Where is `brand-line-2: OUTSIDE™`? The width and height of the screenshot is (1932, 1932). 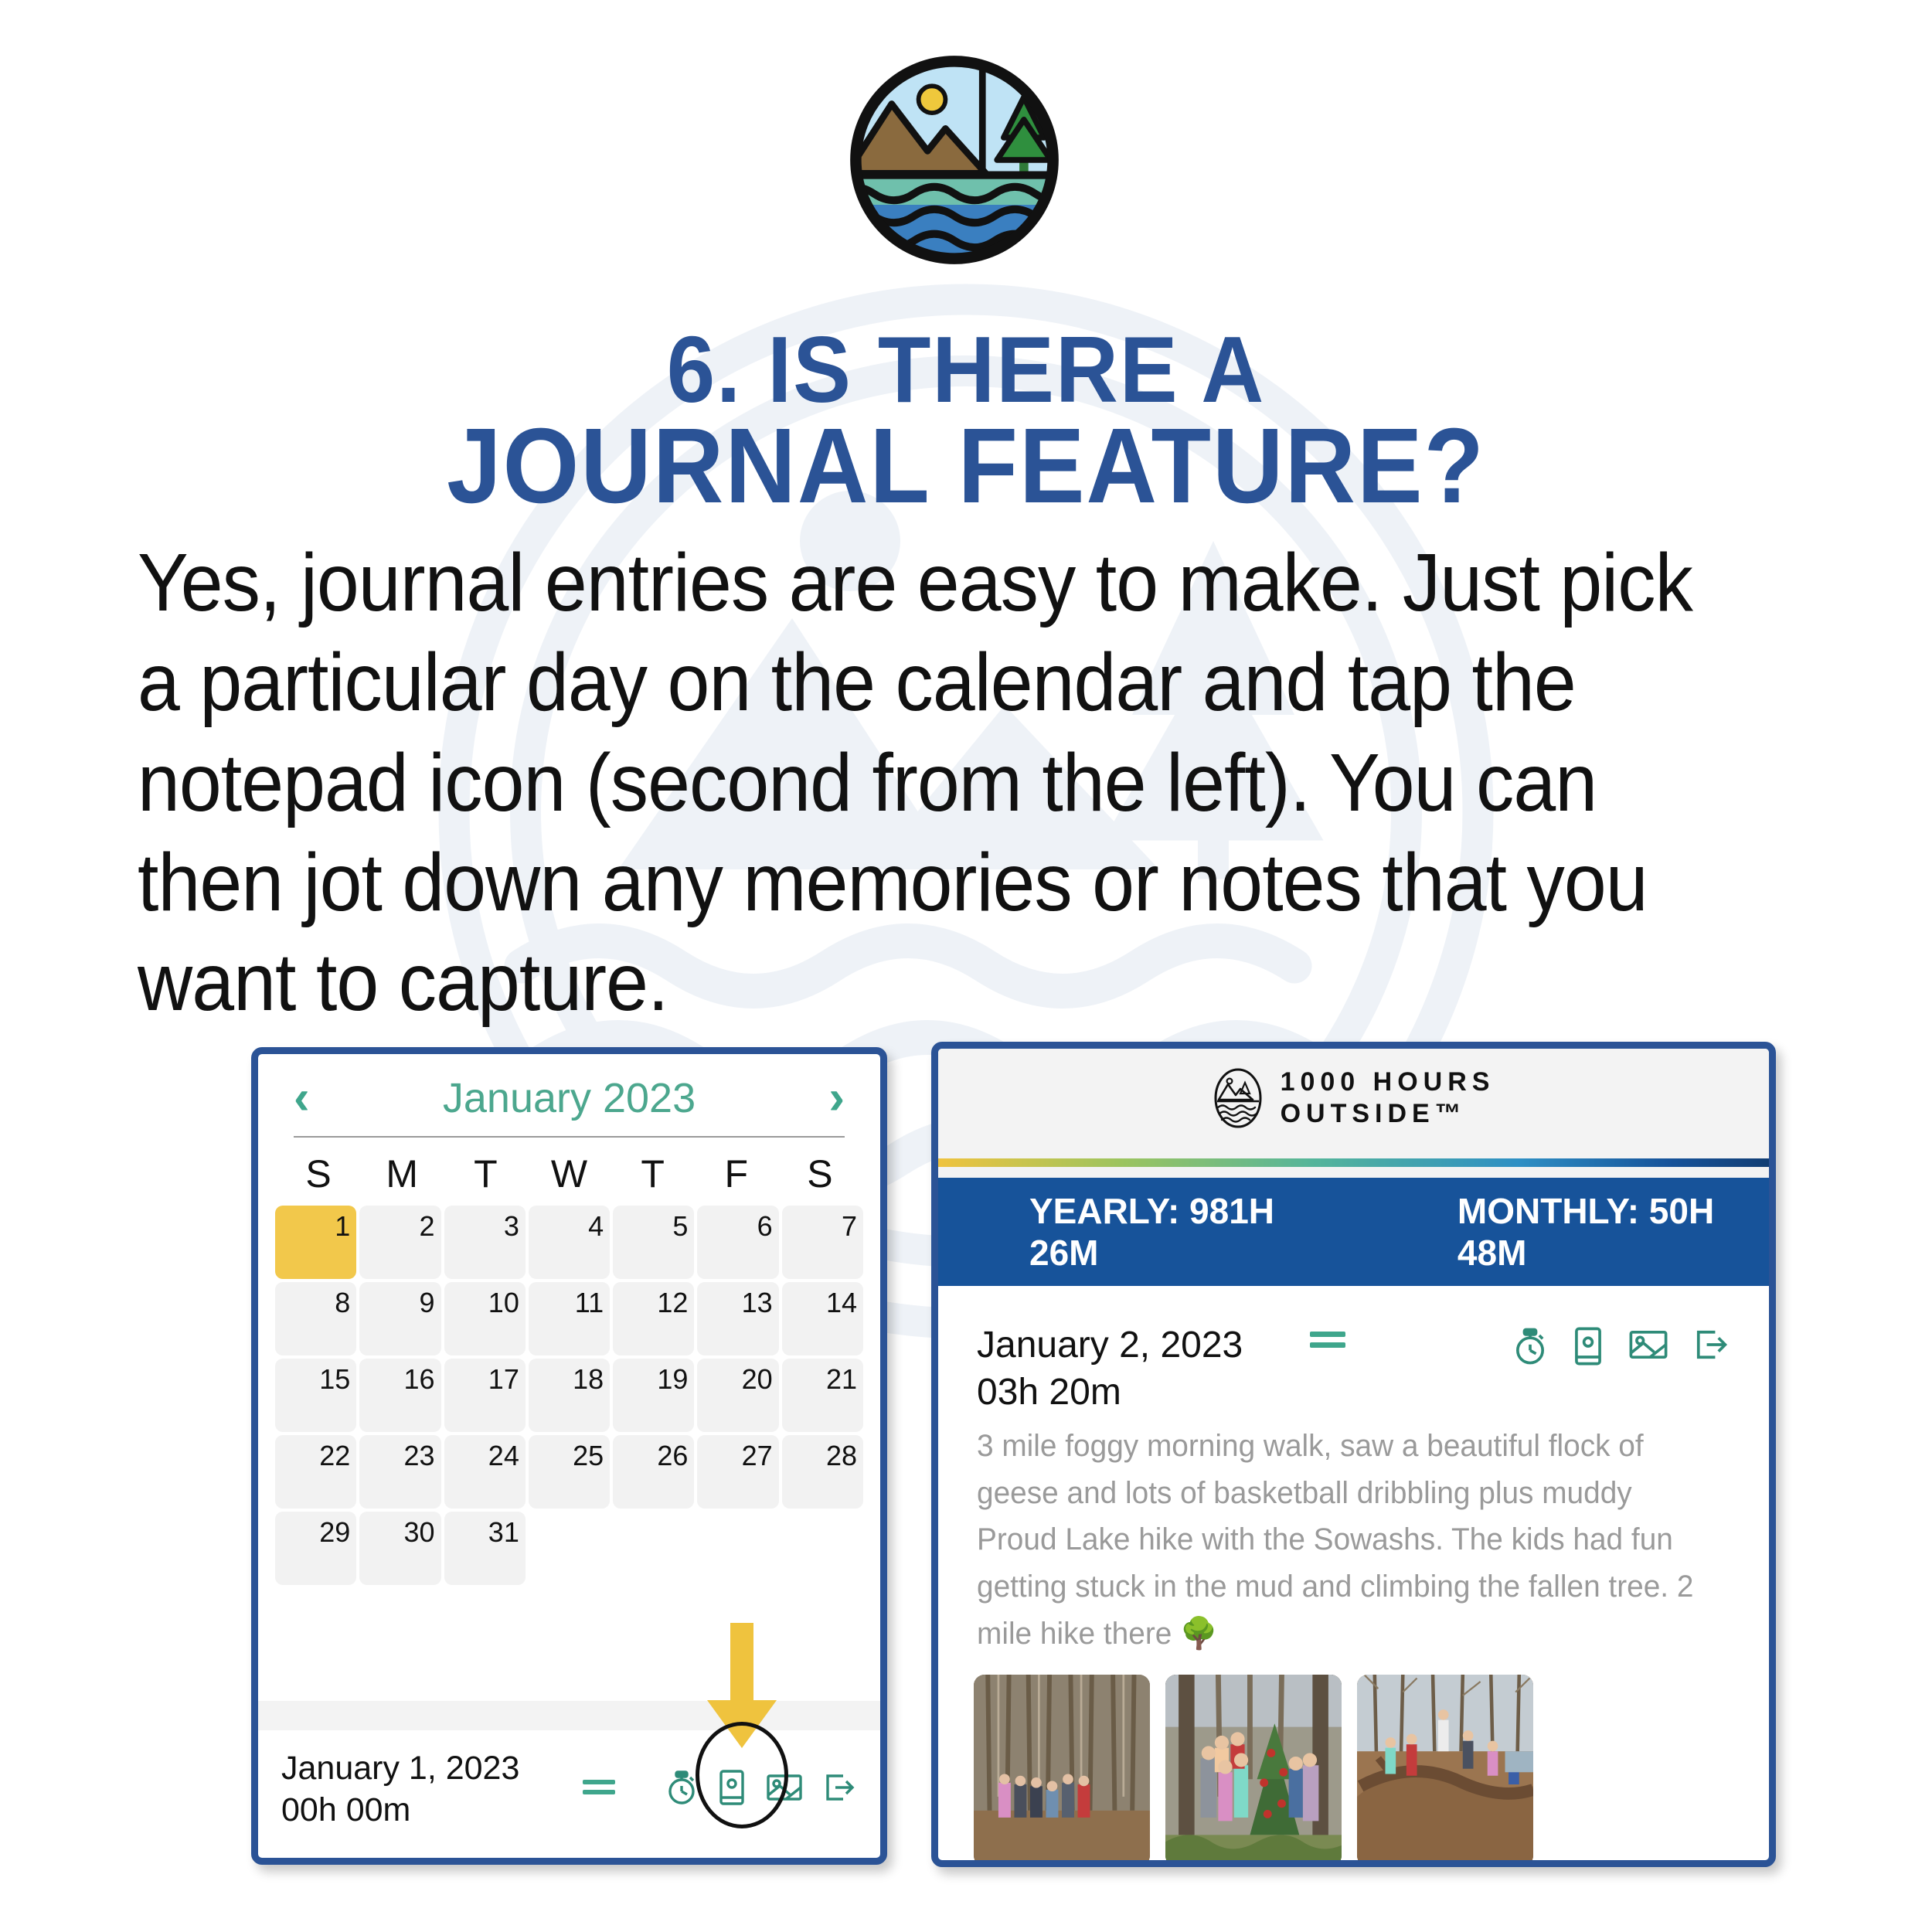
brand-line-2: OUTSIDE™ is located at coordinates (1374, 1113).